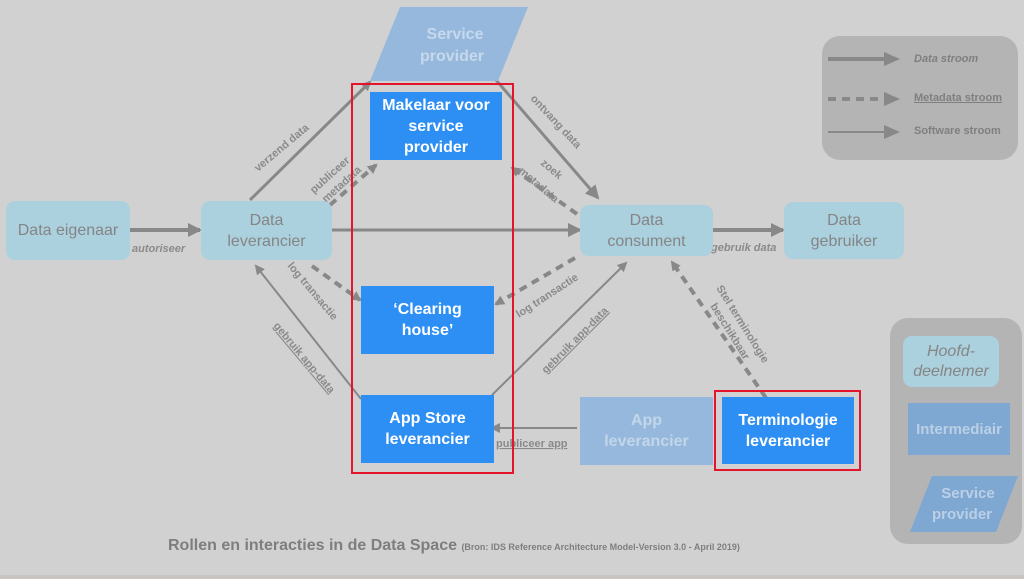 Image resolution: width=1024 pixels, height=579 pixels. What do you see at coordinates (427, 429) in the screenshot?
I see `node-app-store: App Store leverancier` at bounding box center [427, 429].